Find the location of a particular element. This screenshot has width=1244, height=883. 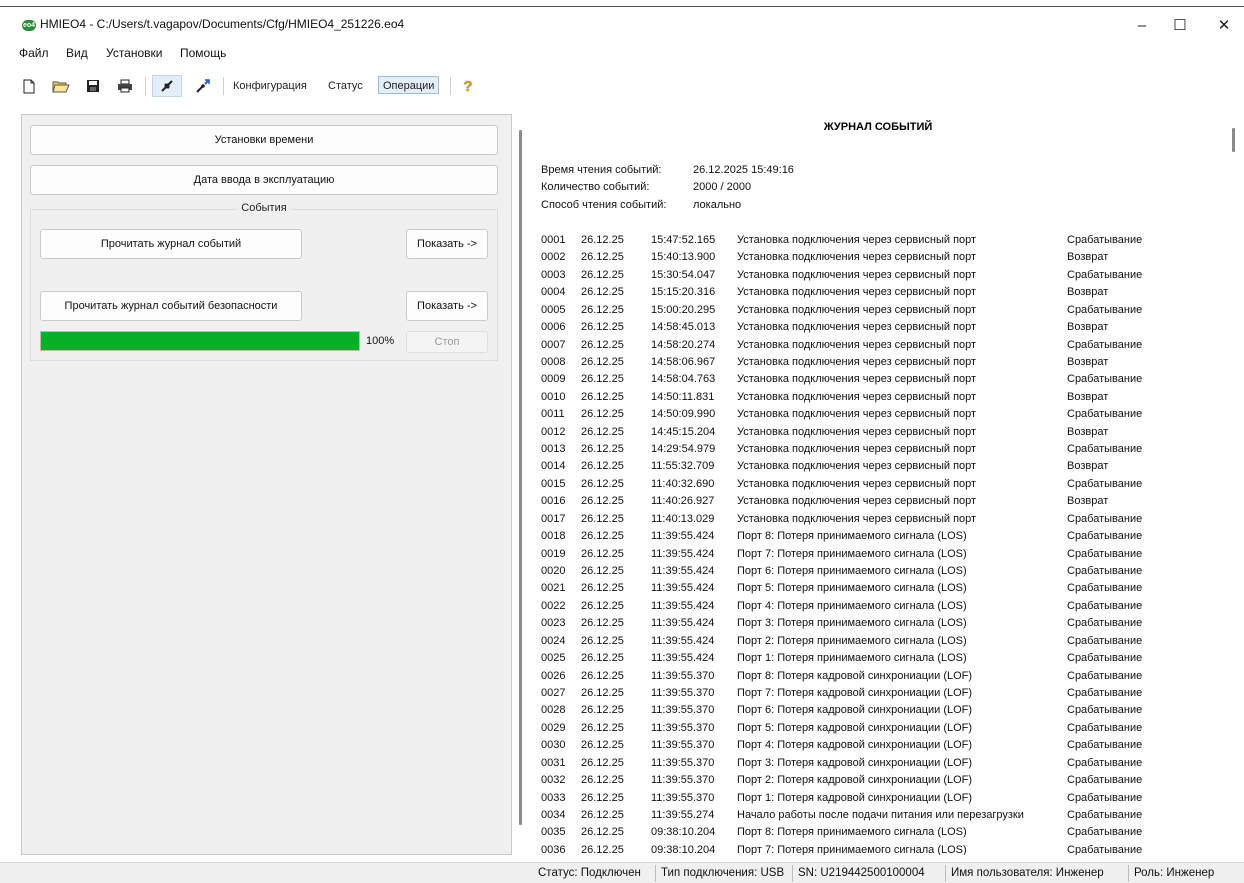

event-time: 15:00:20.295 is located at coordinates (683, 309).